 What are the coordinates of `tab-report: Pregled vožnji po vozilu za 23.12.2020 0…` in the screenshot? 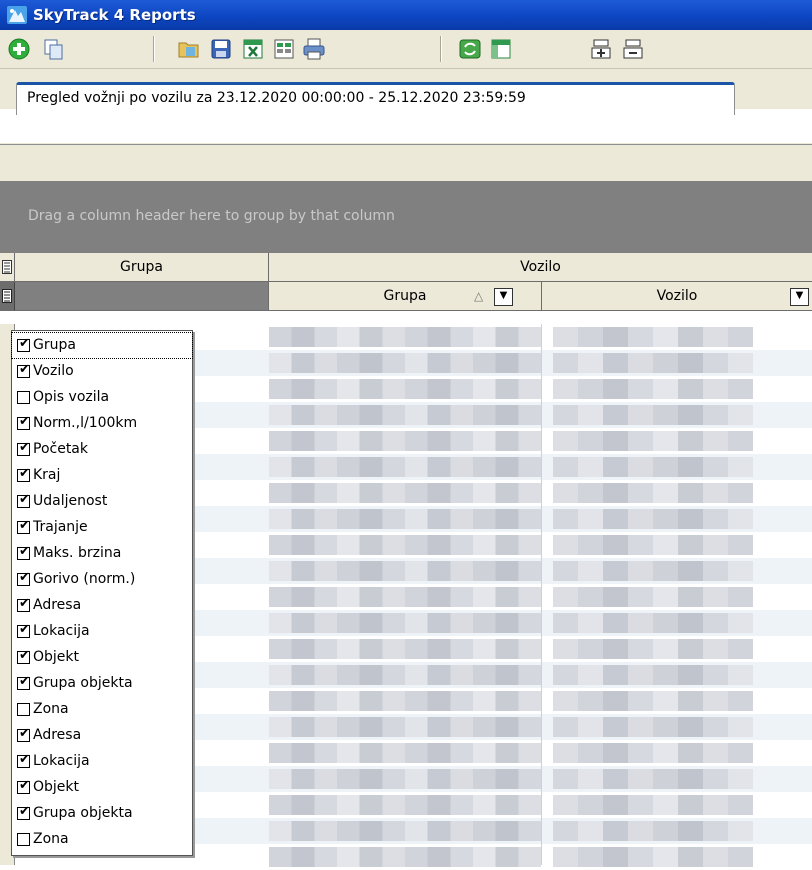 It's located at (375, 98).